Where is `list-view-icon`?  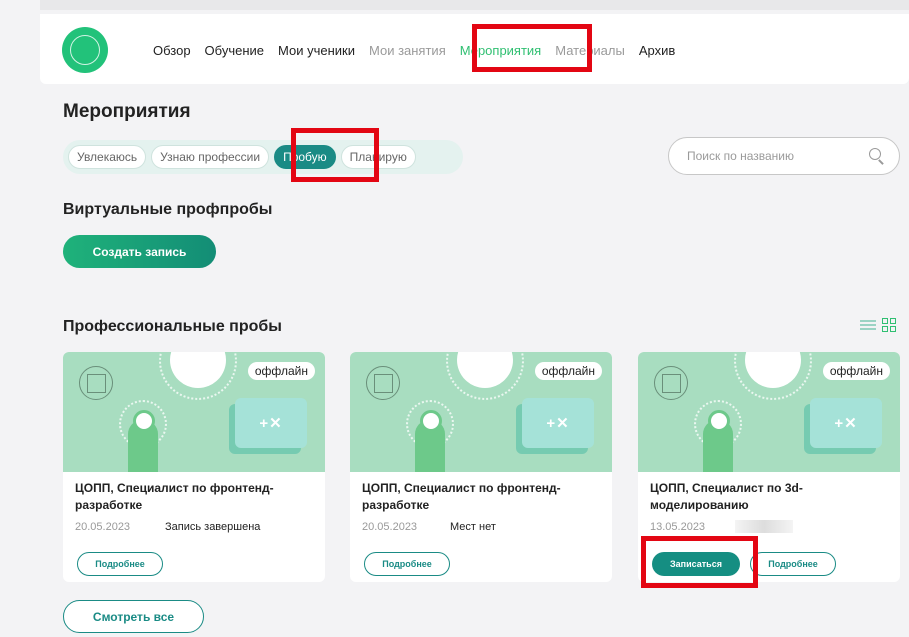
list-view-icon is located at coordinates (868, 325).